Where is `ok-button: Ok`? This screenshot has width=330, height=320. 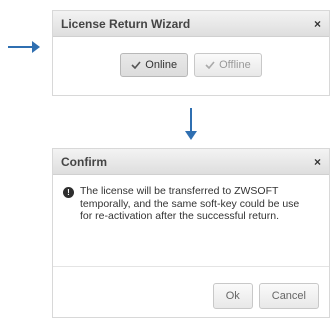
ok-button: Ok is located at coordinates (232, 296).